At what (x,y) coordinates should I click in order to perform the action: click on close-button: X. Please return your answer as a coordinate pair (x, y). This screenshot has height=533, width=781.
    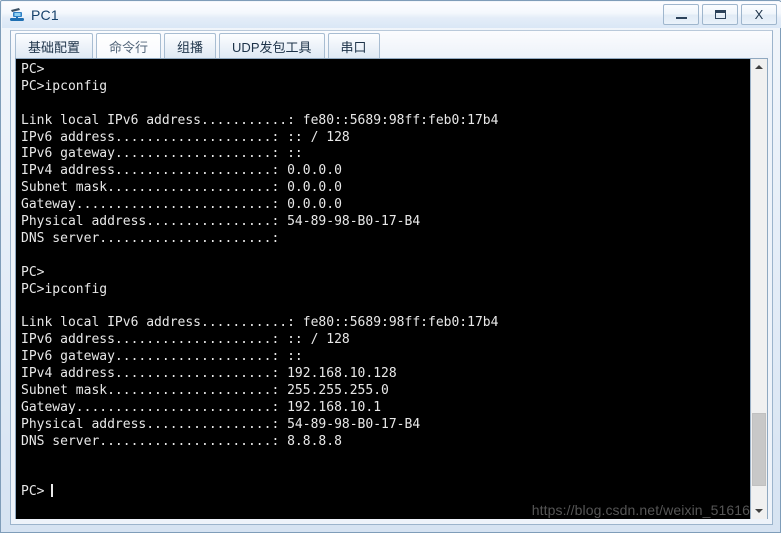
    Looking at the image, I should click on (759, 14).